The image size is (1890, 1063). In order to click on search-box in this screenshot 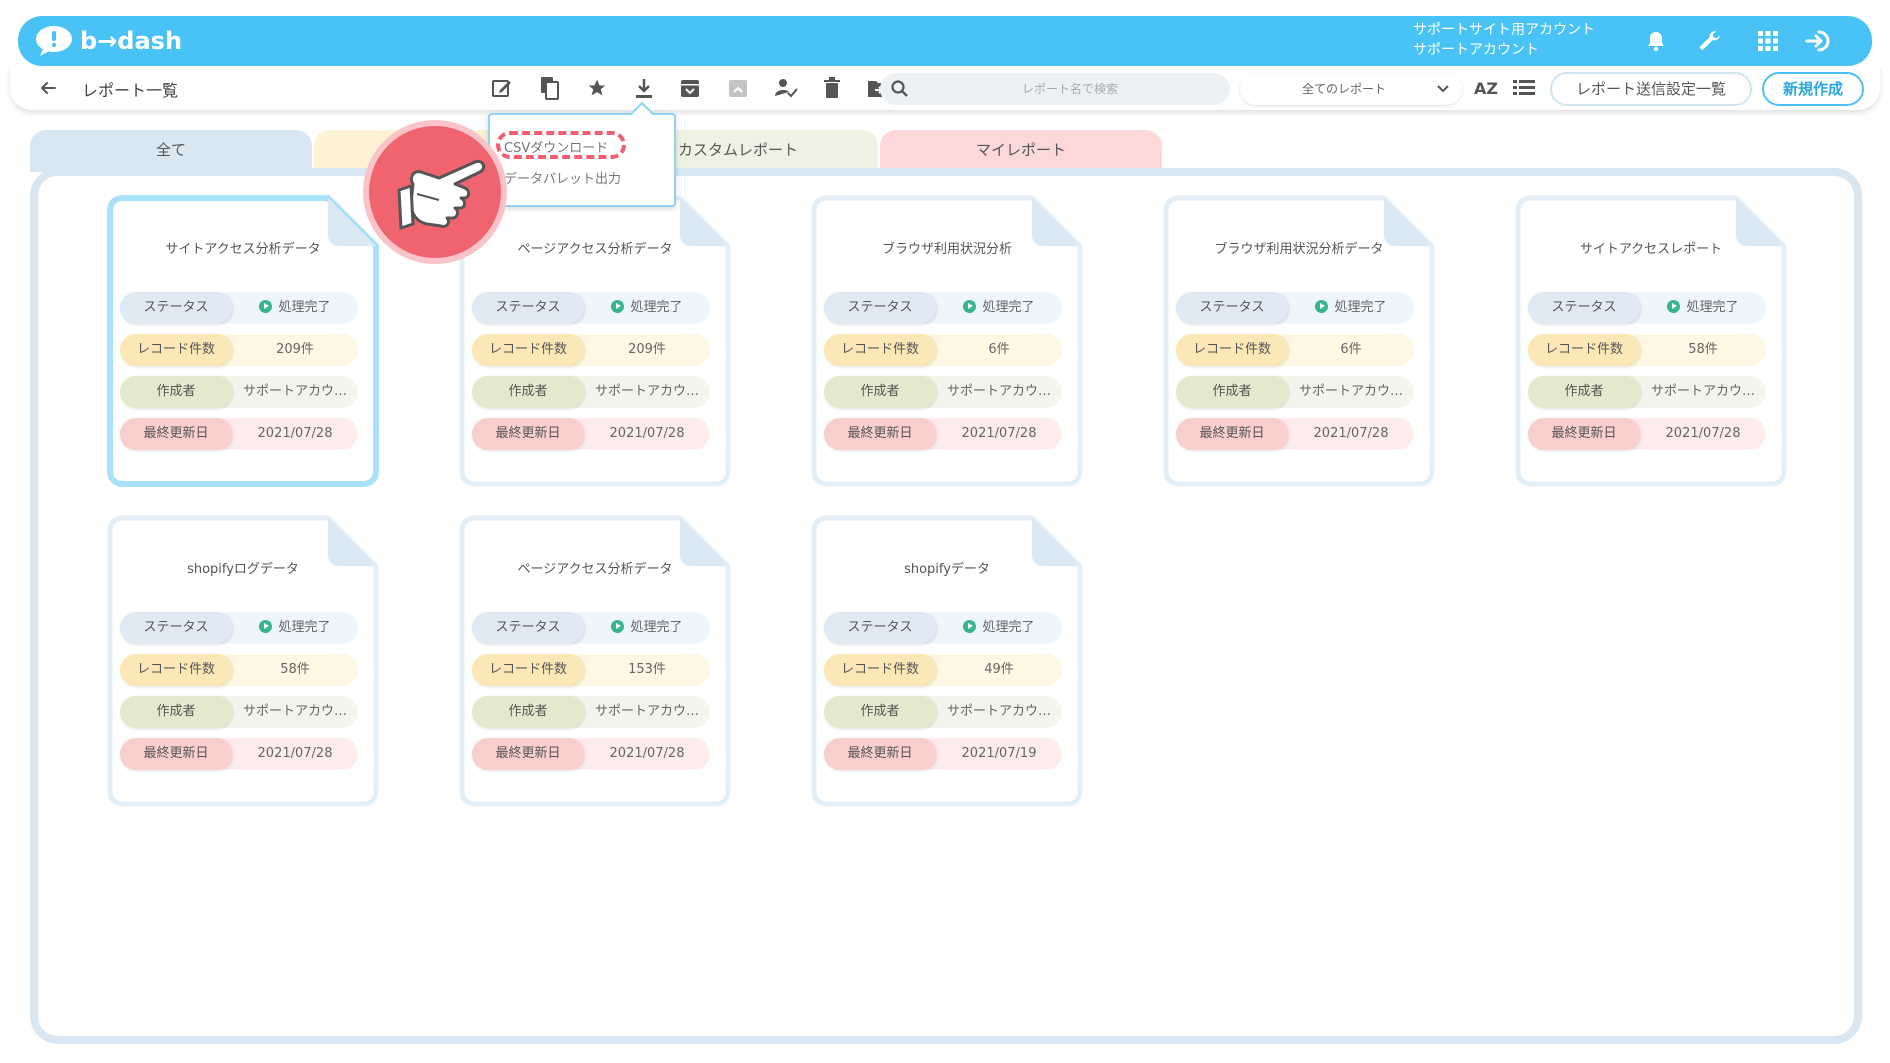, I will do `click(1055, 89)`.